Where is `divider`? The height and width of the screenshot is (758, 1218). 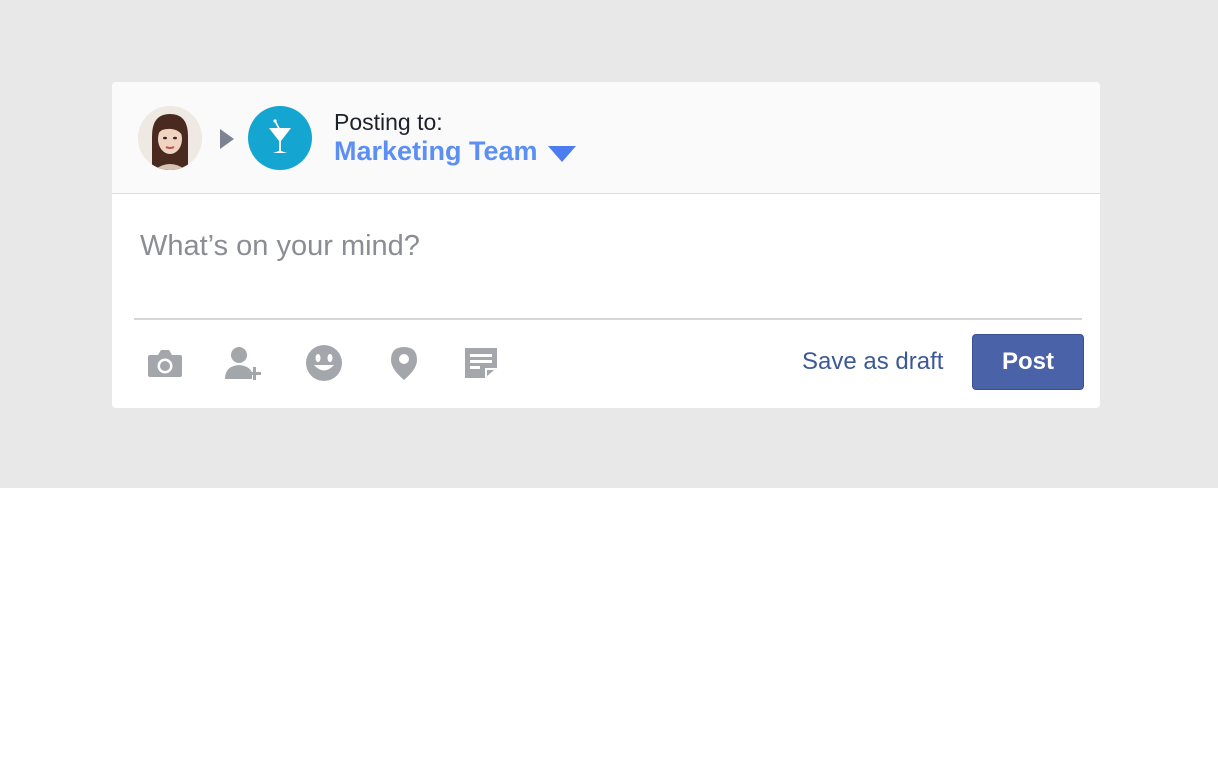 divider is located at coordinates (608, 319).